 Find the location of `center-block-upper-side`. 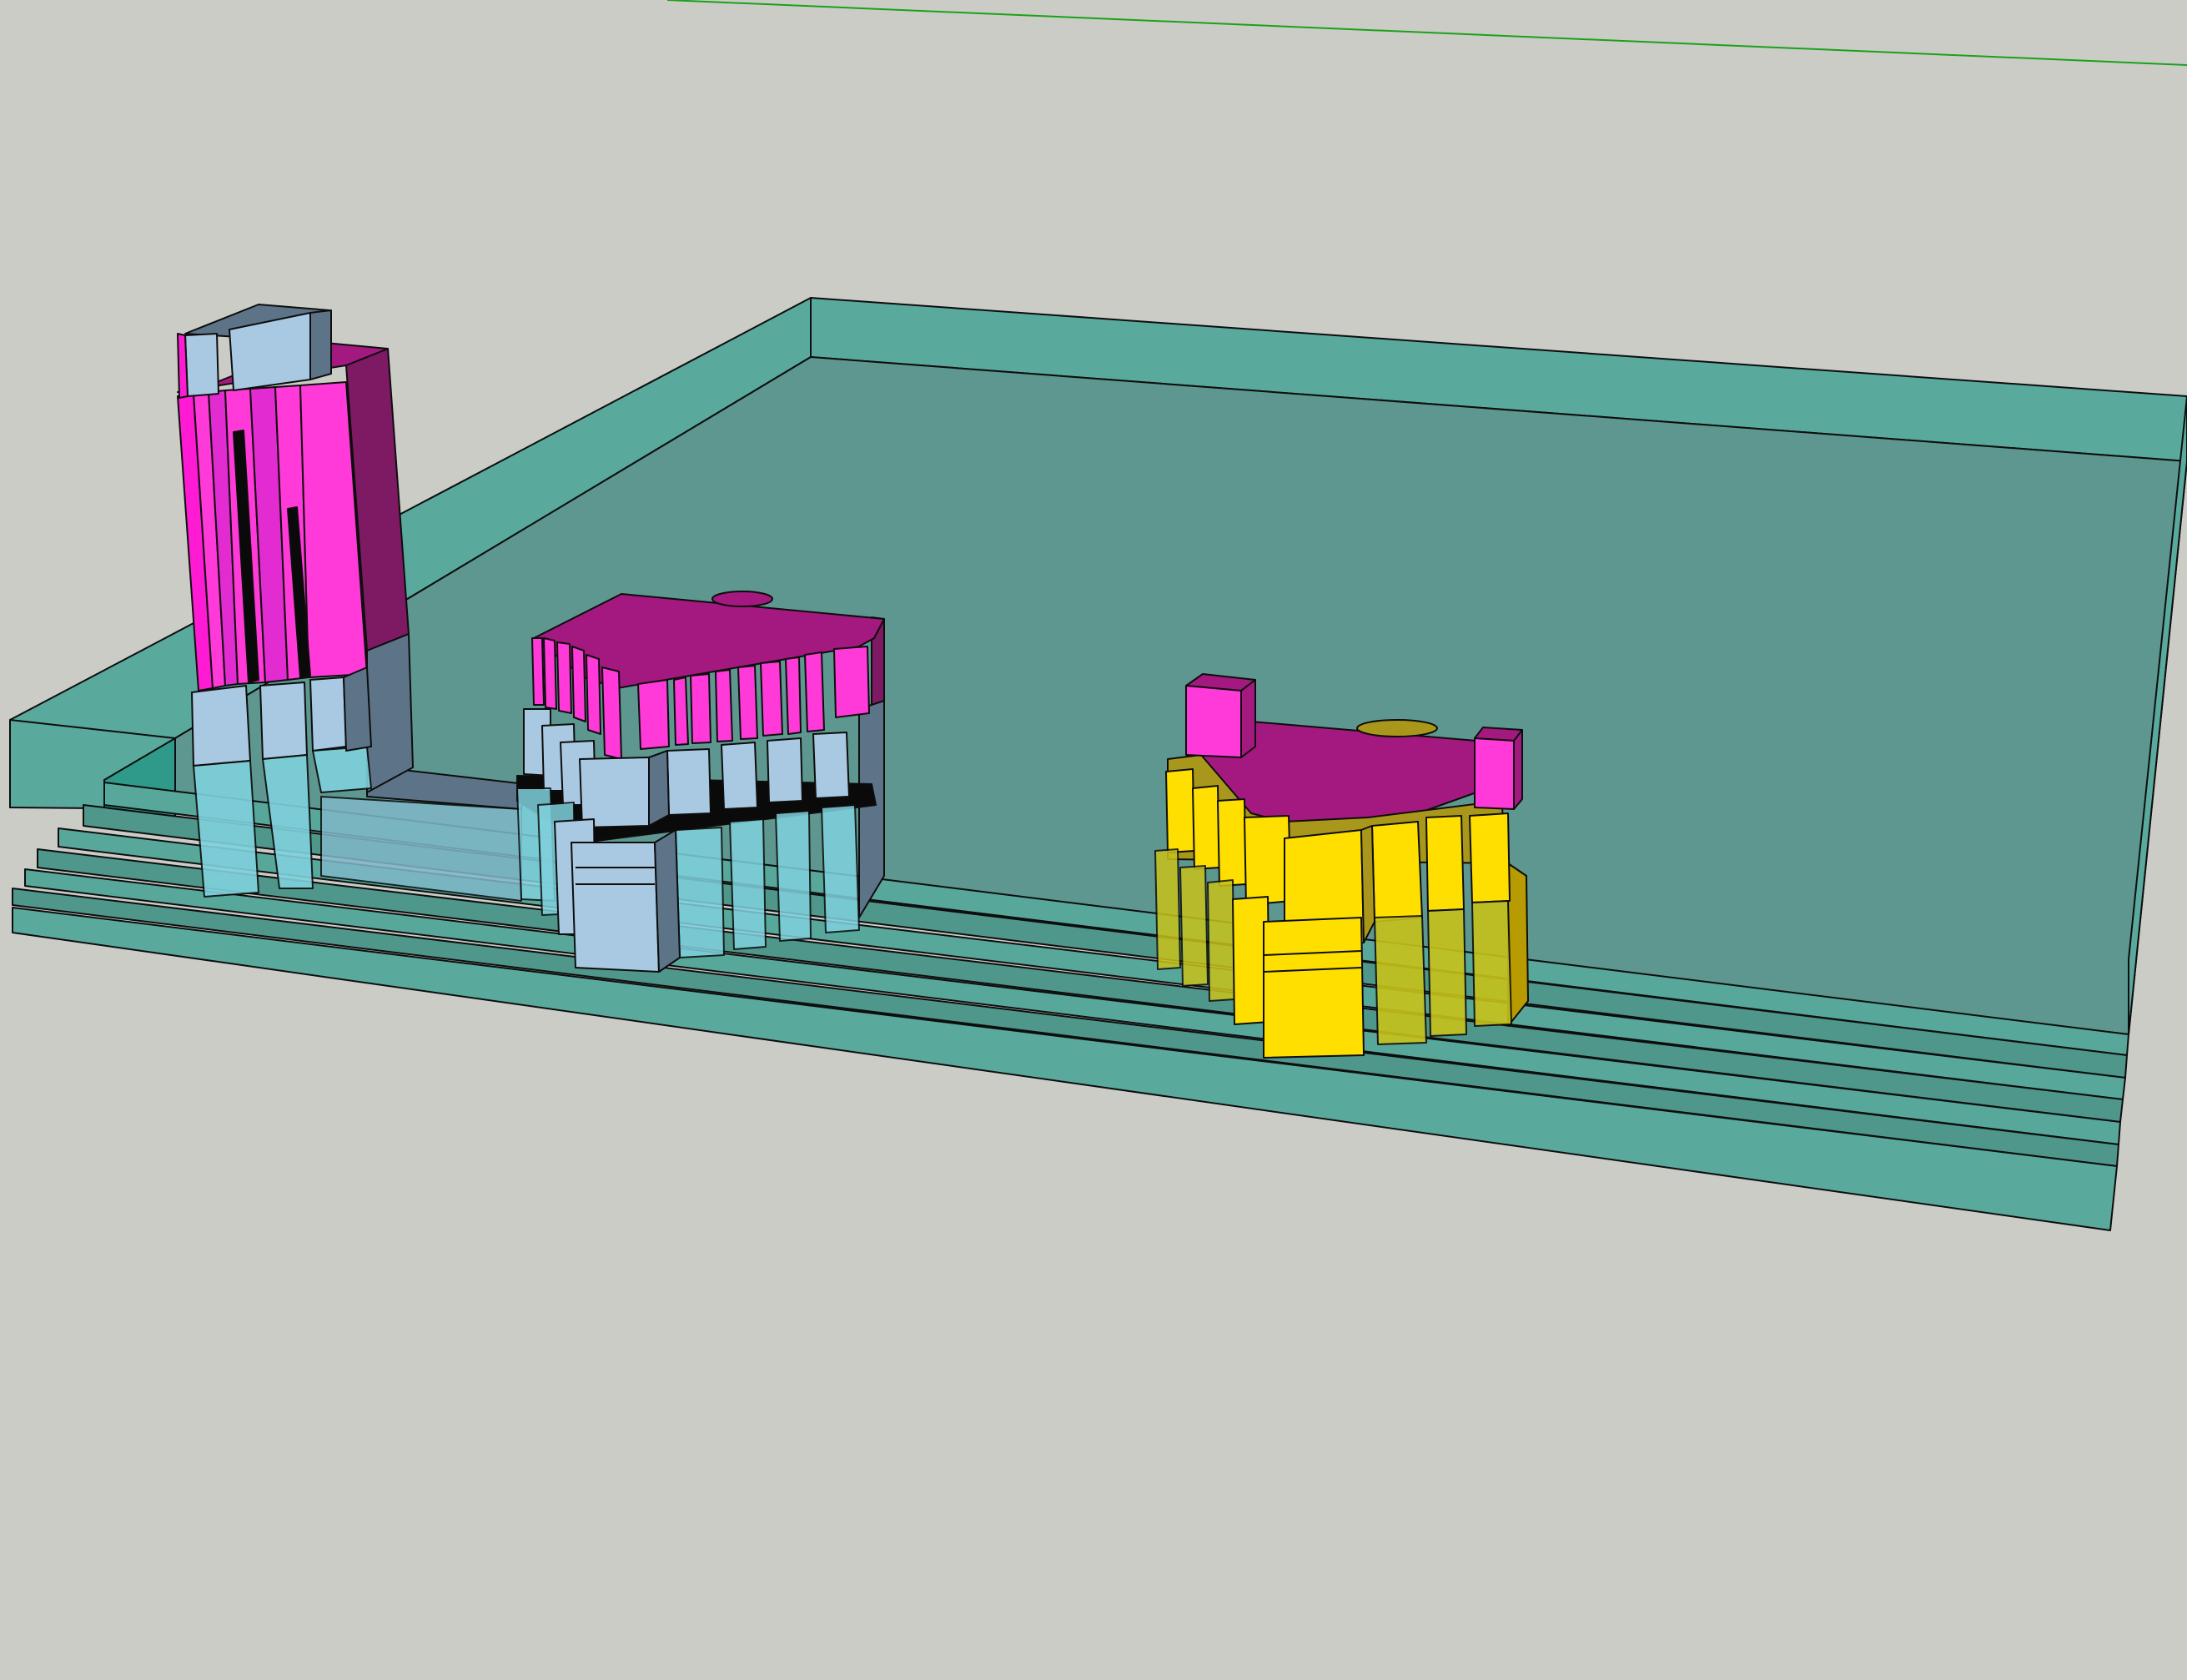

center-block-upper-side is located at coordinates (659, 788).